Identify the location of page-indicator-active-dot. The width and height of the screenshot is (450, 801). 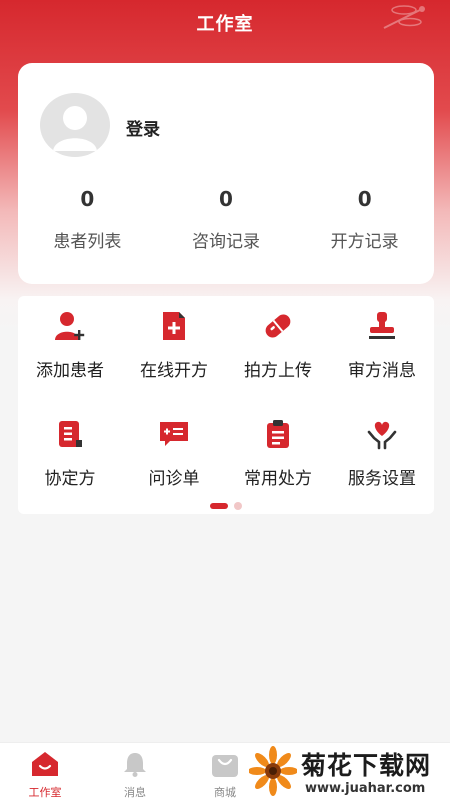
(219, 505).